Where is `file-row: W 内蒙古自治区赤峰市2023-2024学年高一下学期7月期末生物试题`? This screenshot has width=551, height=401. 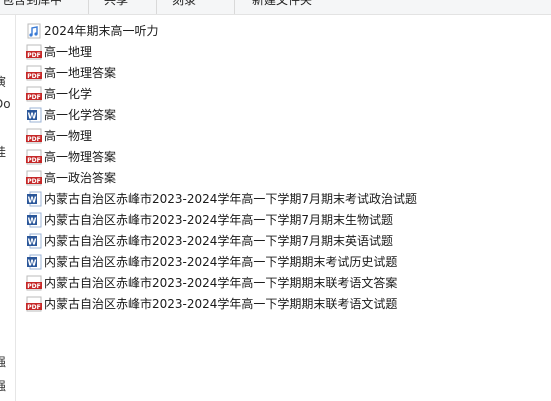
file-row: W 内蒙古自治区赤峰市2023-2024学年高一下学期7月期末生物试题 is located at coordinates (282, 219).